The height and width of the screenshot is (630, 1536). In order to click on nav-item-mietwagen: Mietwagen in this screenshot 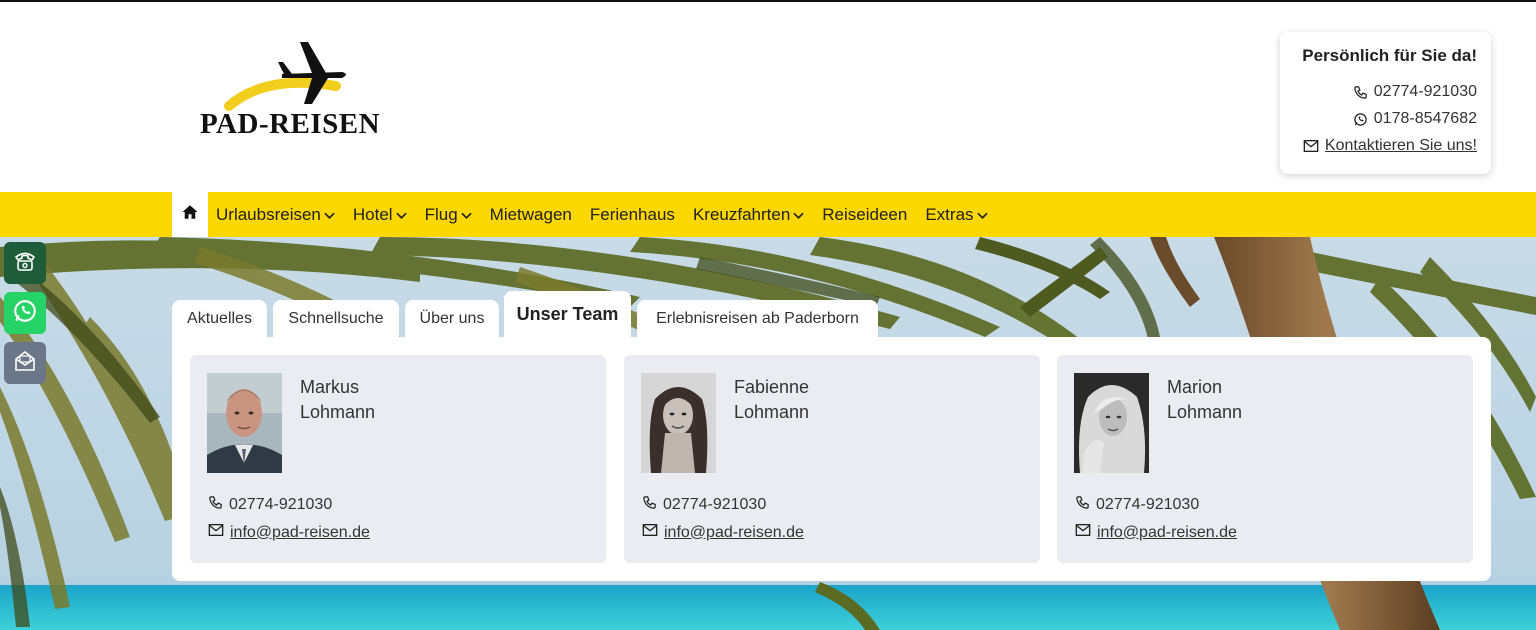, I will do `click(531, 215)`.